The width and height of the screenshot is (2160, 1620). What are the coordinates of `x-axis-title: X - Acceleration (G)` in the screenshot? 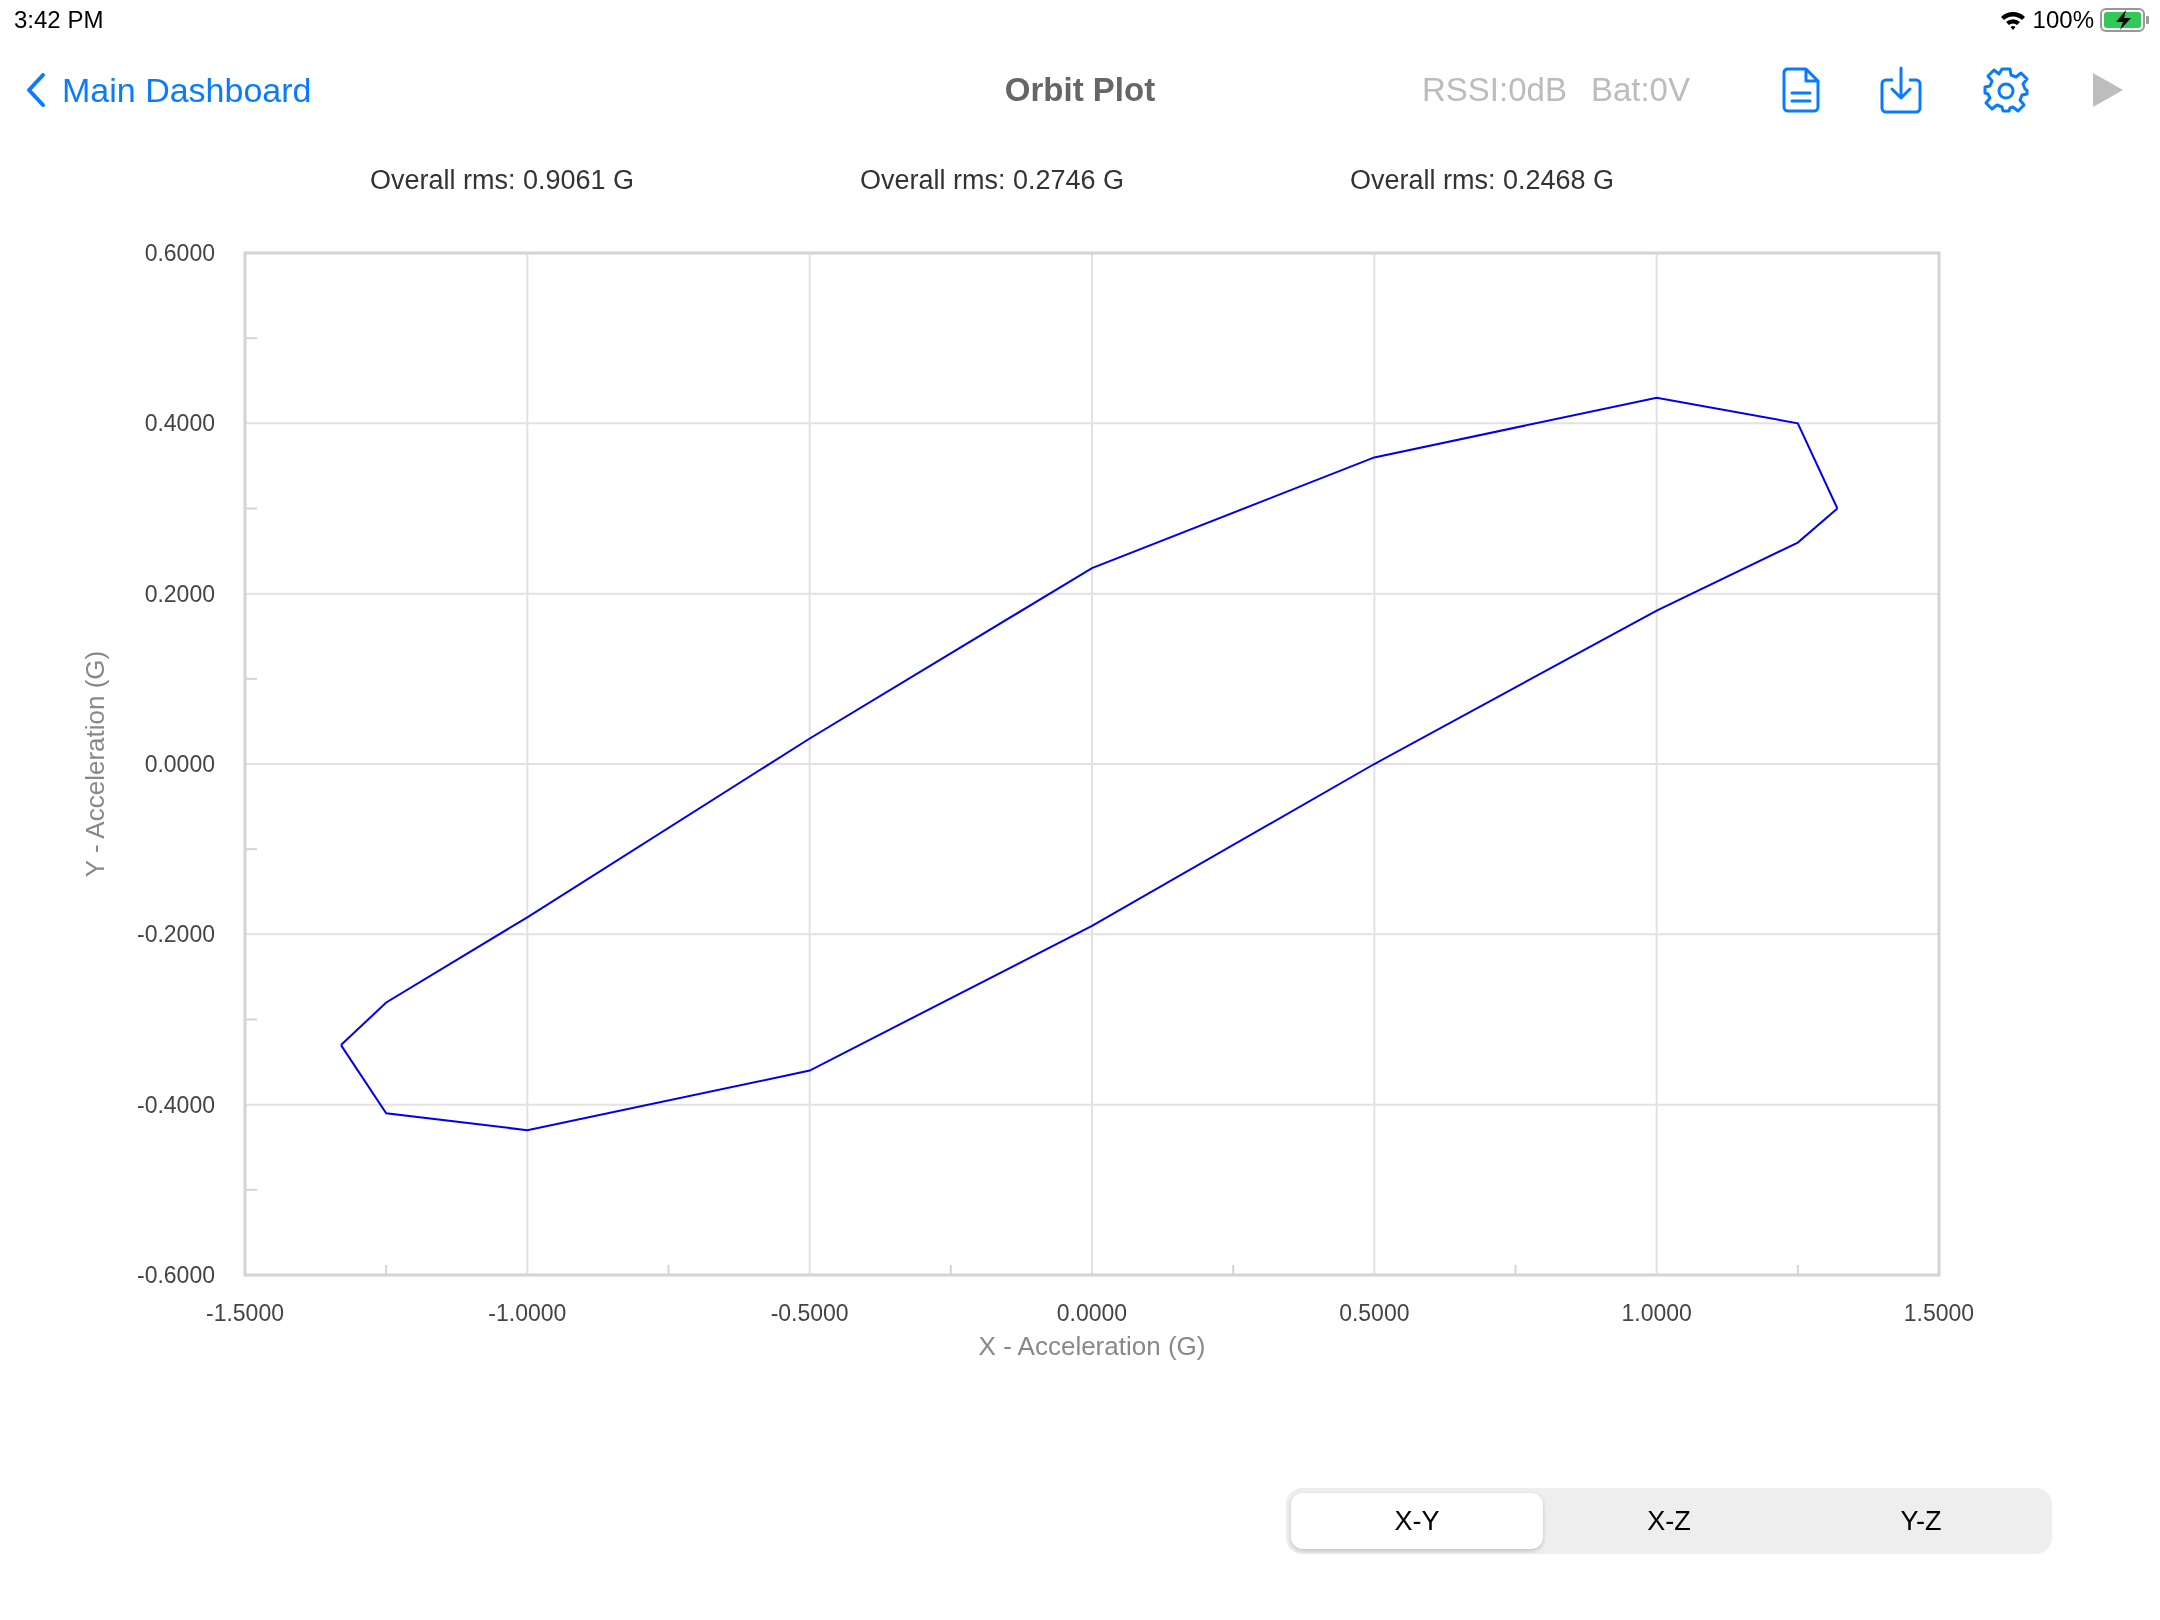 It's located at (1092, 1346).